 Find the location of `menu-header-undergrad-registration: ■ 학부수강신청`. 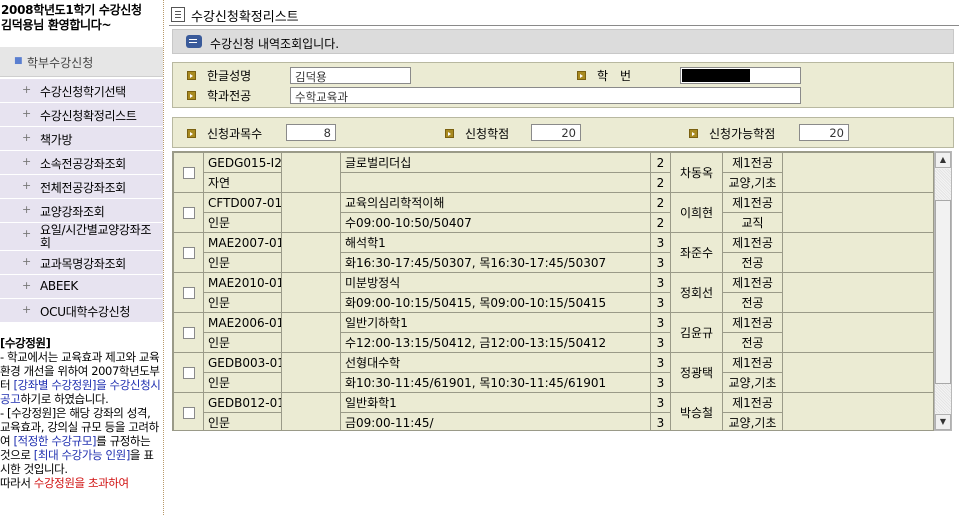

menu-header-undergrad-registration: ■ 학부수강신청 is located at coordinates (81, 62).